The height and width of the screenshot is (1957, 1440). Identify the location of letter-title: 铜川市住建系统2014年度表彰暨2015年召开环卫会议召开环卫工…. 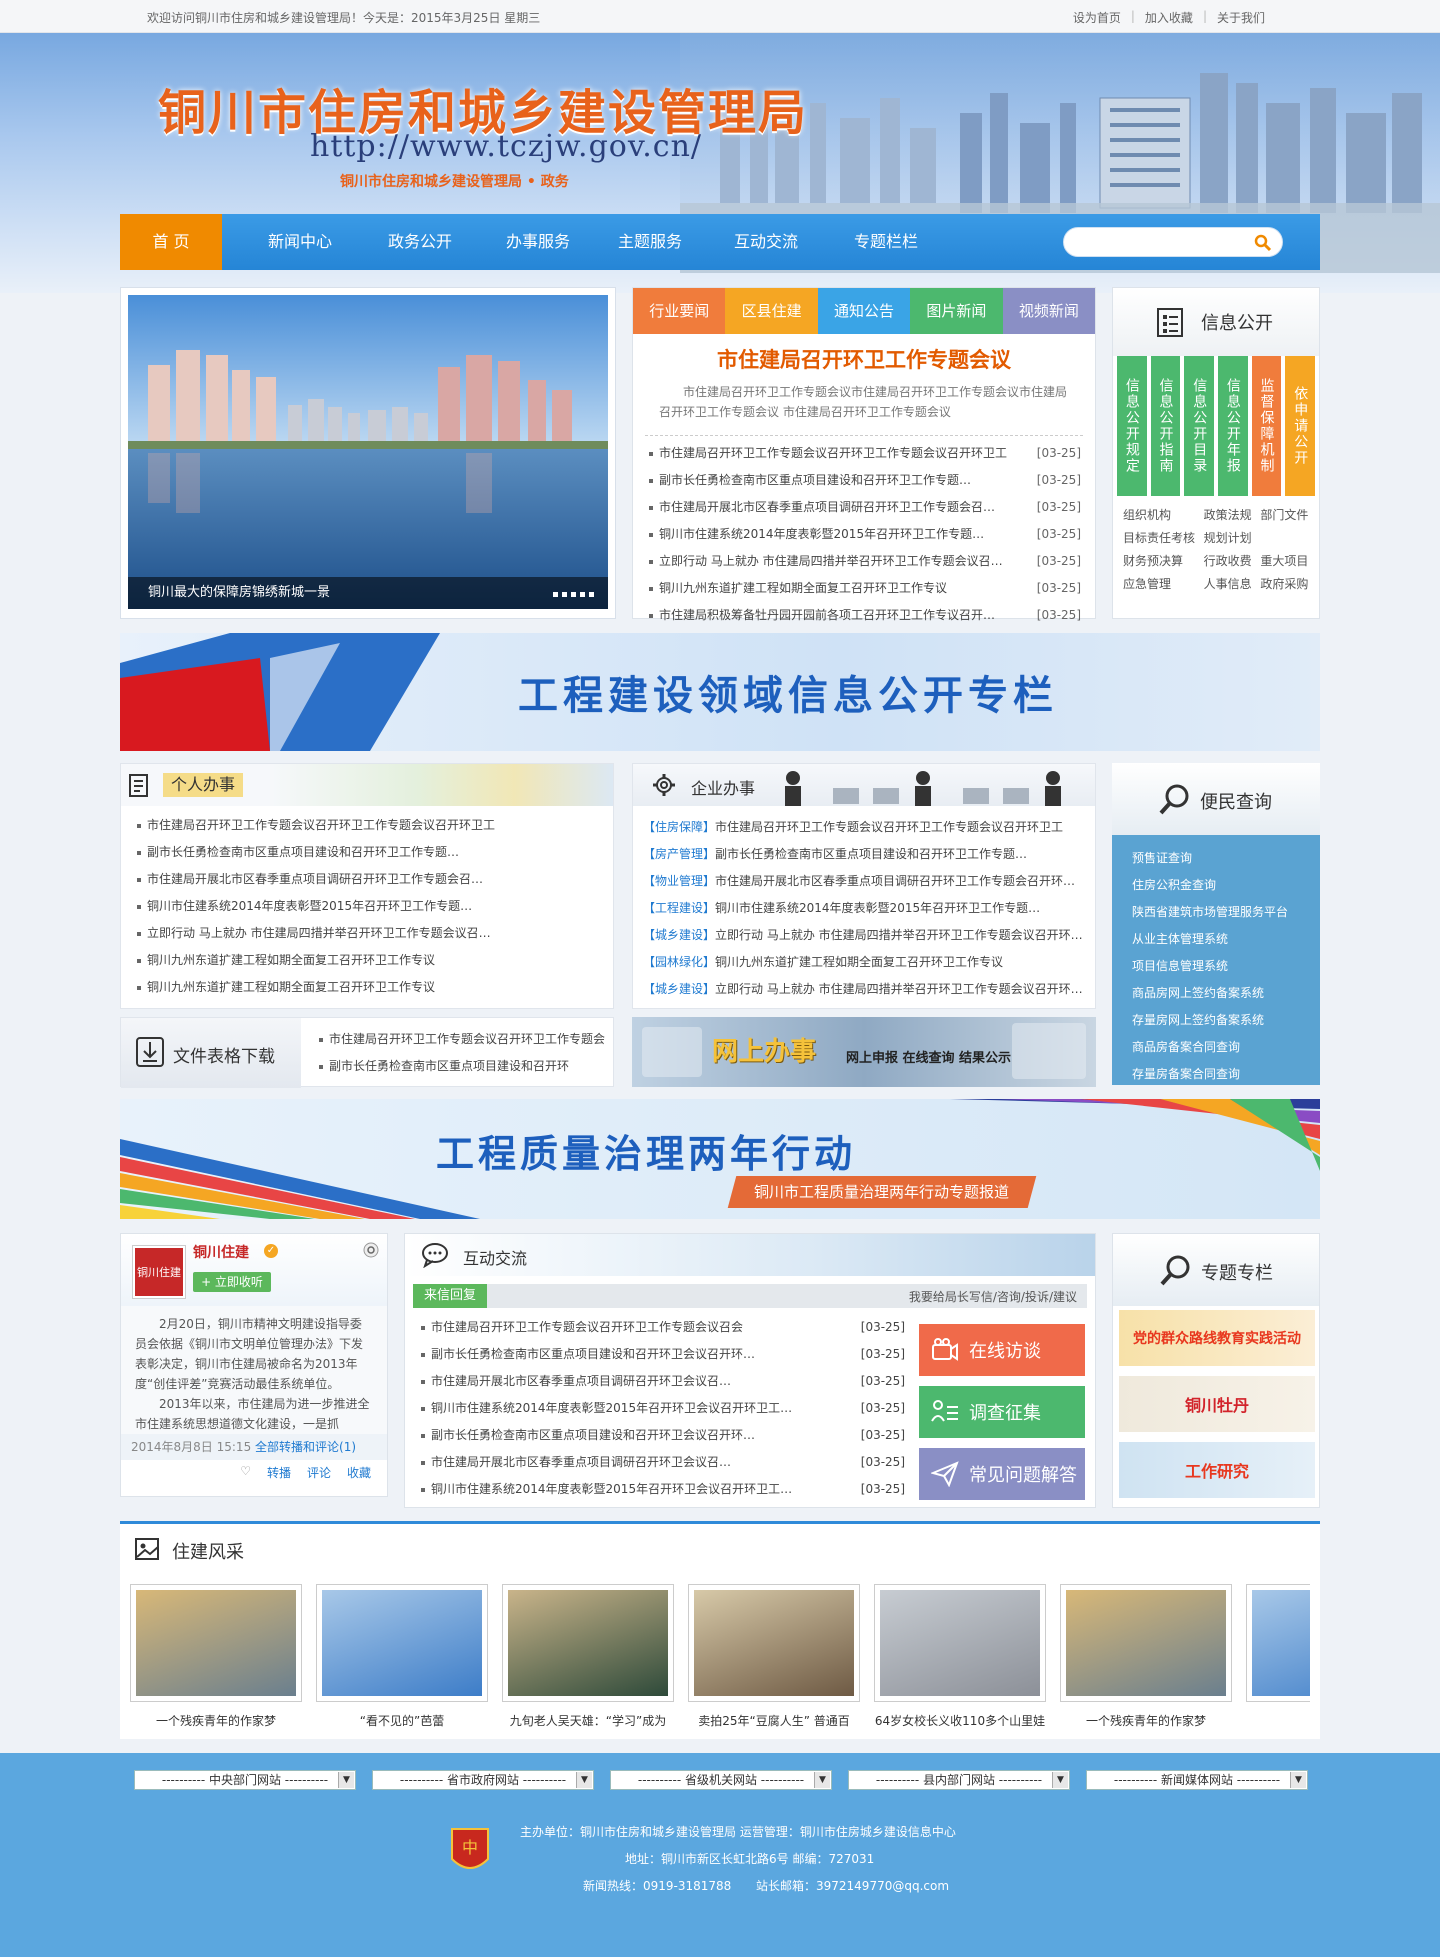
(605, 1408).